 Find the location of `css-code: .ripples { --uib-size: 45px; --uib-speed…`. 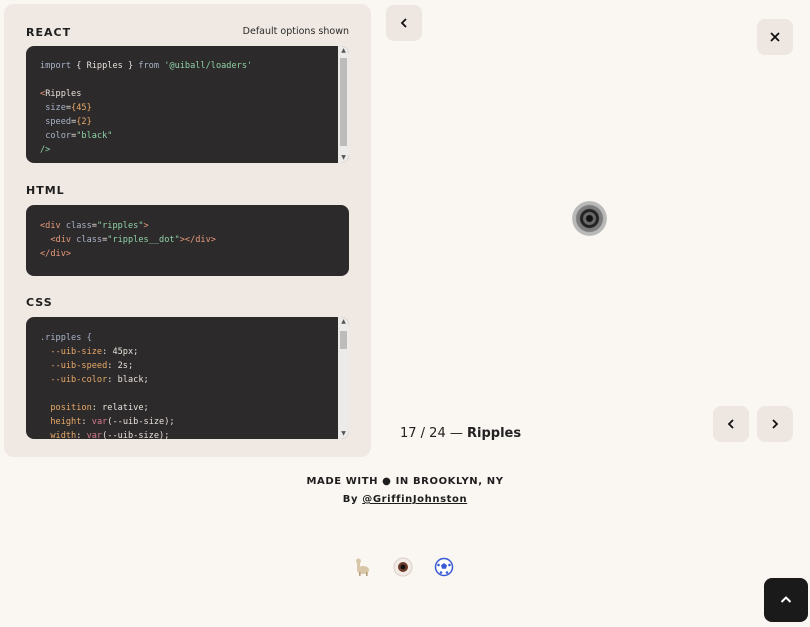

css-code: .ripples { --uib-size: 45px; --uib-speed… is located at coordinates (107, 386).